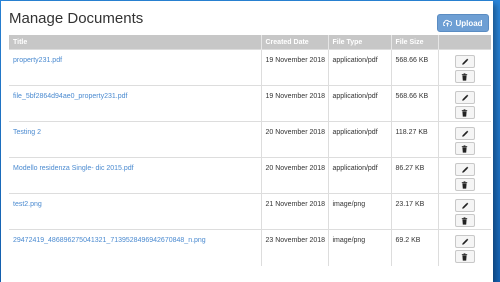 This screenshot has height=282, width=500. Describe the element at coordinates (27, 132) in the screenshot. I see `document-title-link: Testing 2` at that location.